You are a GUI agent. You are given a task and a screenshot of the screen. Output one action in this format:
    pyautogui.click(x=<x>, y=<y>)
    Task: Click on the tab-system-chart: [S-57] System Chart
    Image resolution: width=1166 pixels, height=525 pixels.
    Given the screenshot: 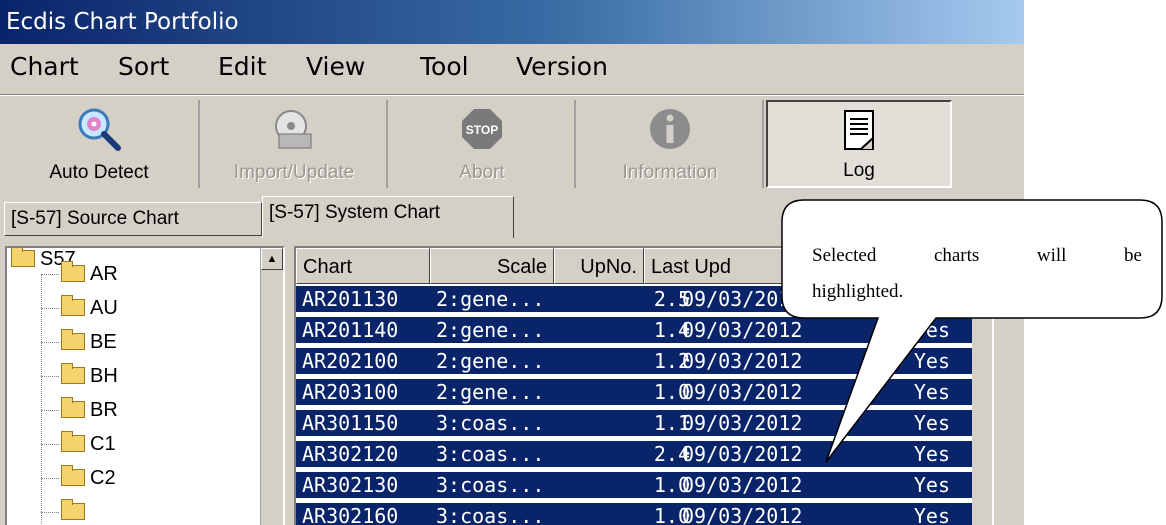 What is the action you would take?
    pyautogui.click(x=388, y=217)
    